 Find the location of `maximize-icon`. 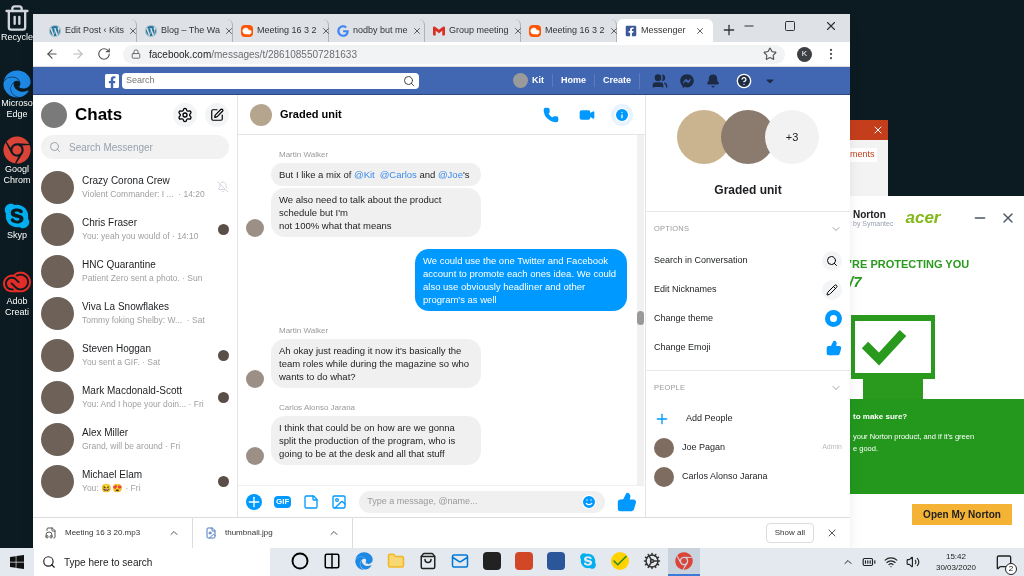

maximize-icon is located at coordinates (790, 26).